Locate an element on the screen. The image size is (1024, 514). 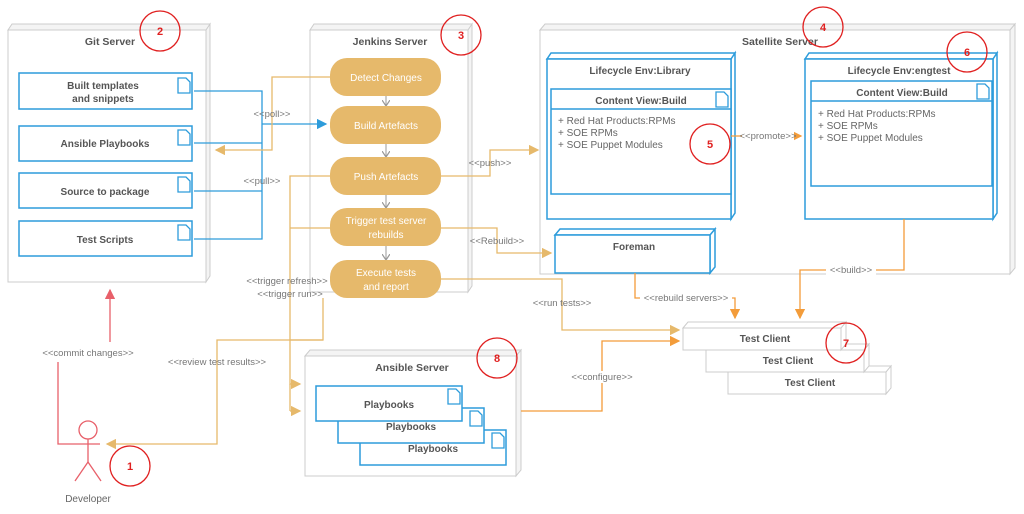
step-trigger-rebuilds: Trigger test server rebuilds is located at coordinates (385, 227).